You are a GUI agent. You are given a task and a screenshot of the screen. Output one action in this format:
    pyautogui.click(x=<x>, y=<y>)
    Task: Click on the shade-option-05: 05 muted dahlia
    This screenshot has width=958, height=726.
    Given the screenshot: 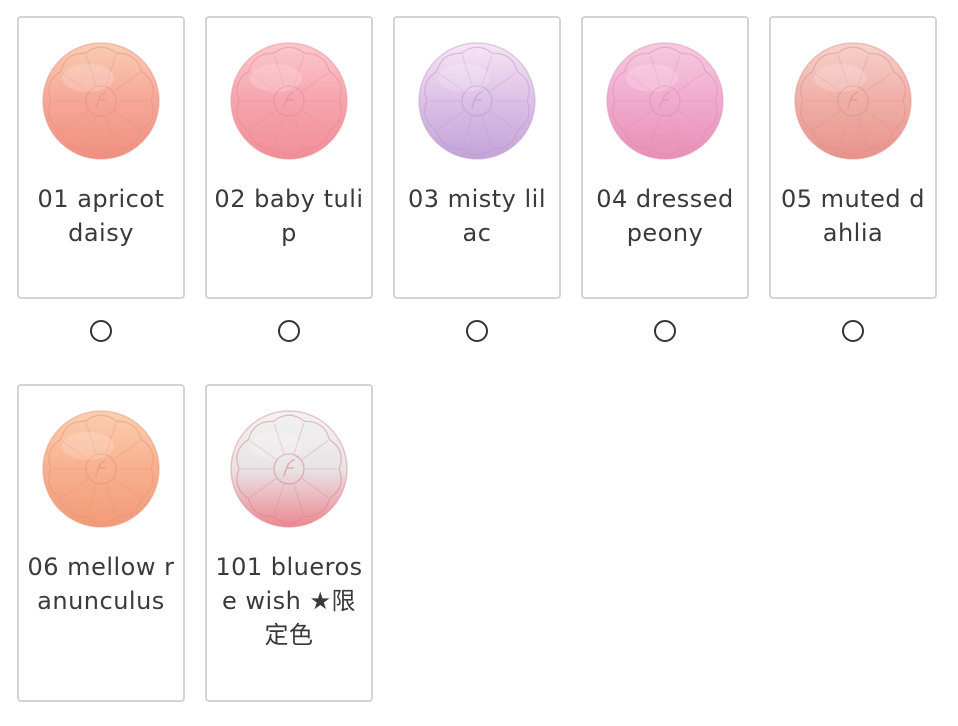 What is the action you would take?
    pyautogui.click(x=853, y=179)
    